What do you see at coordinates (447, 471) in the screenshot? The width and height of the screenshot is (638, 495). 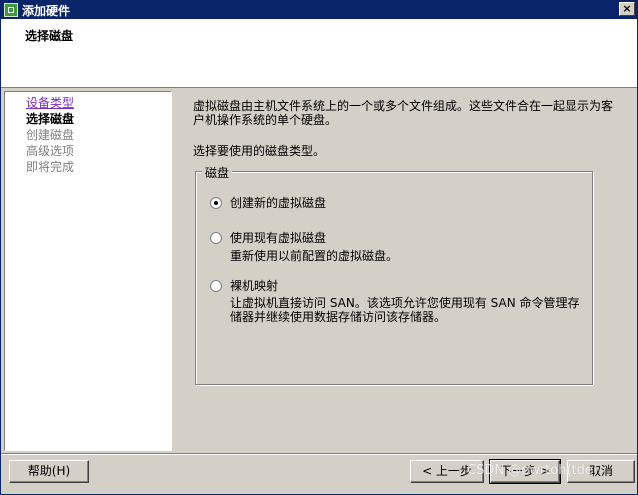 I see `back-button: < 上一步` at bounding box center [447, 471].